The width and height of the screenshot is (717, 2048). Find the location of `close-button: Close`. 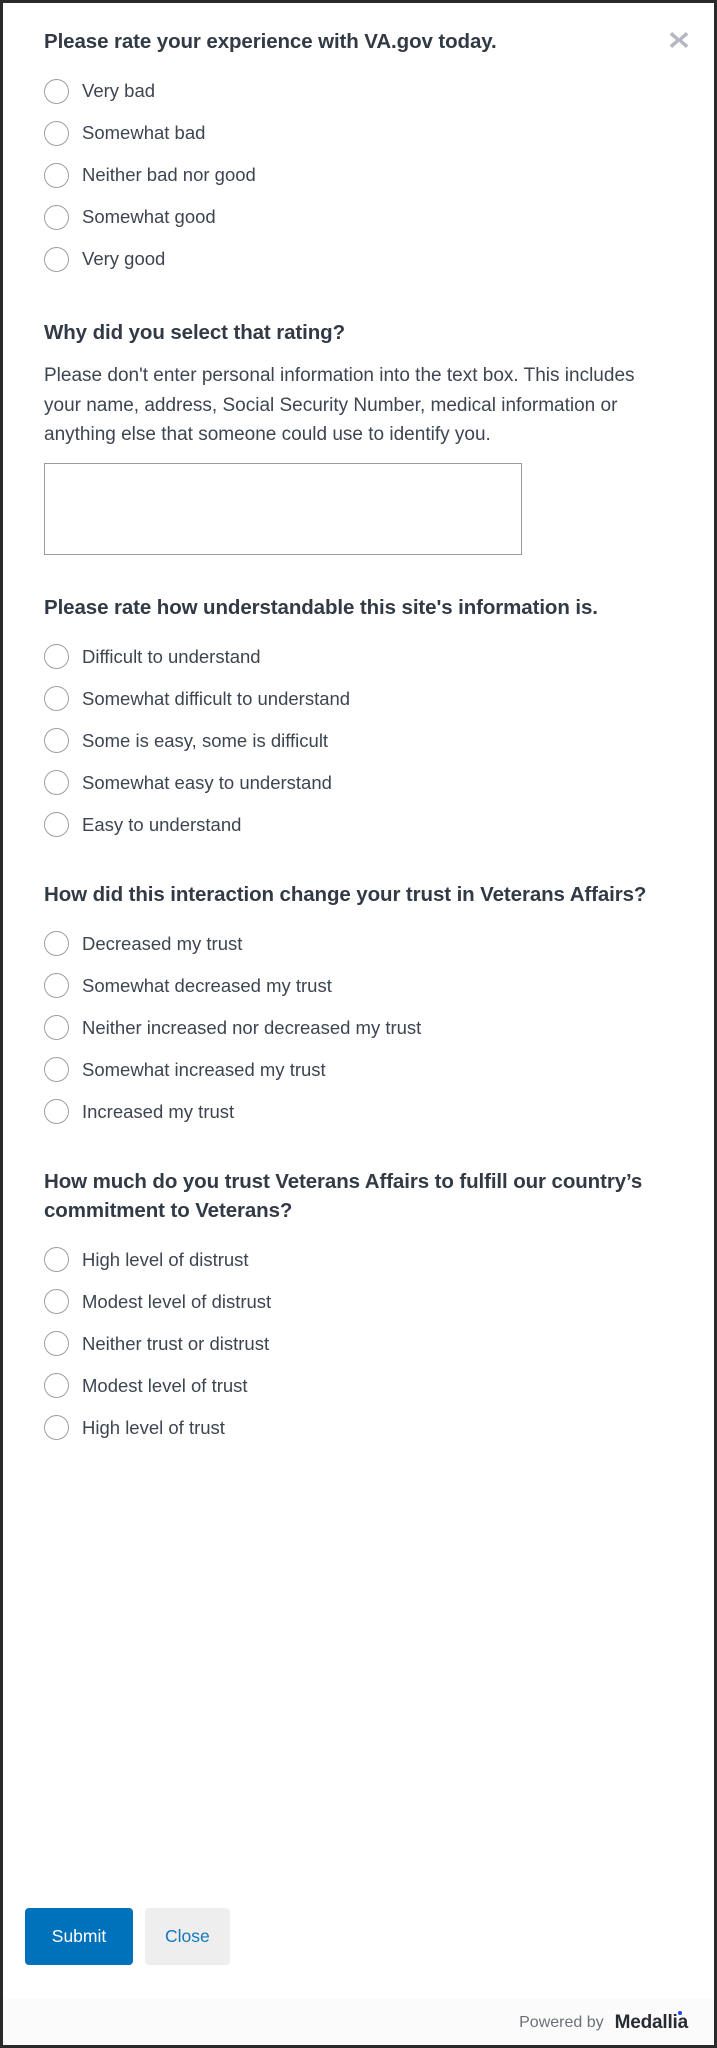

close-button: Close is located at coordinates (187, 1936).